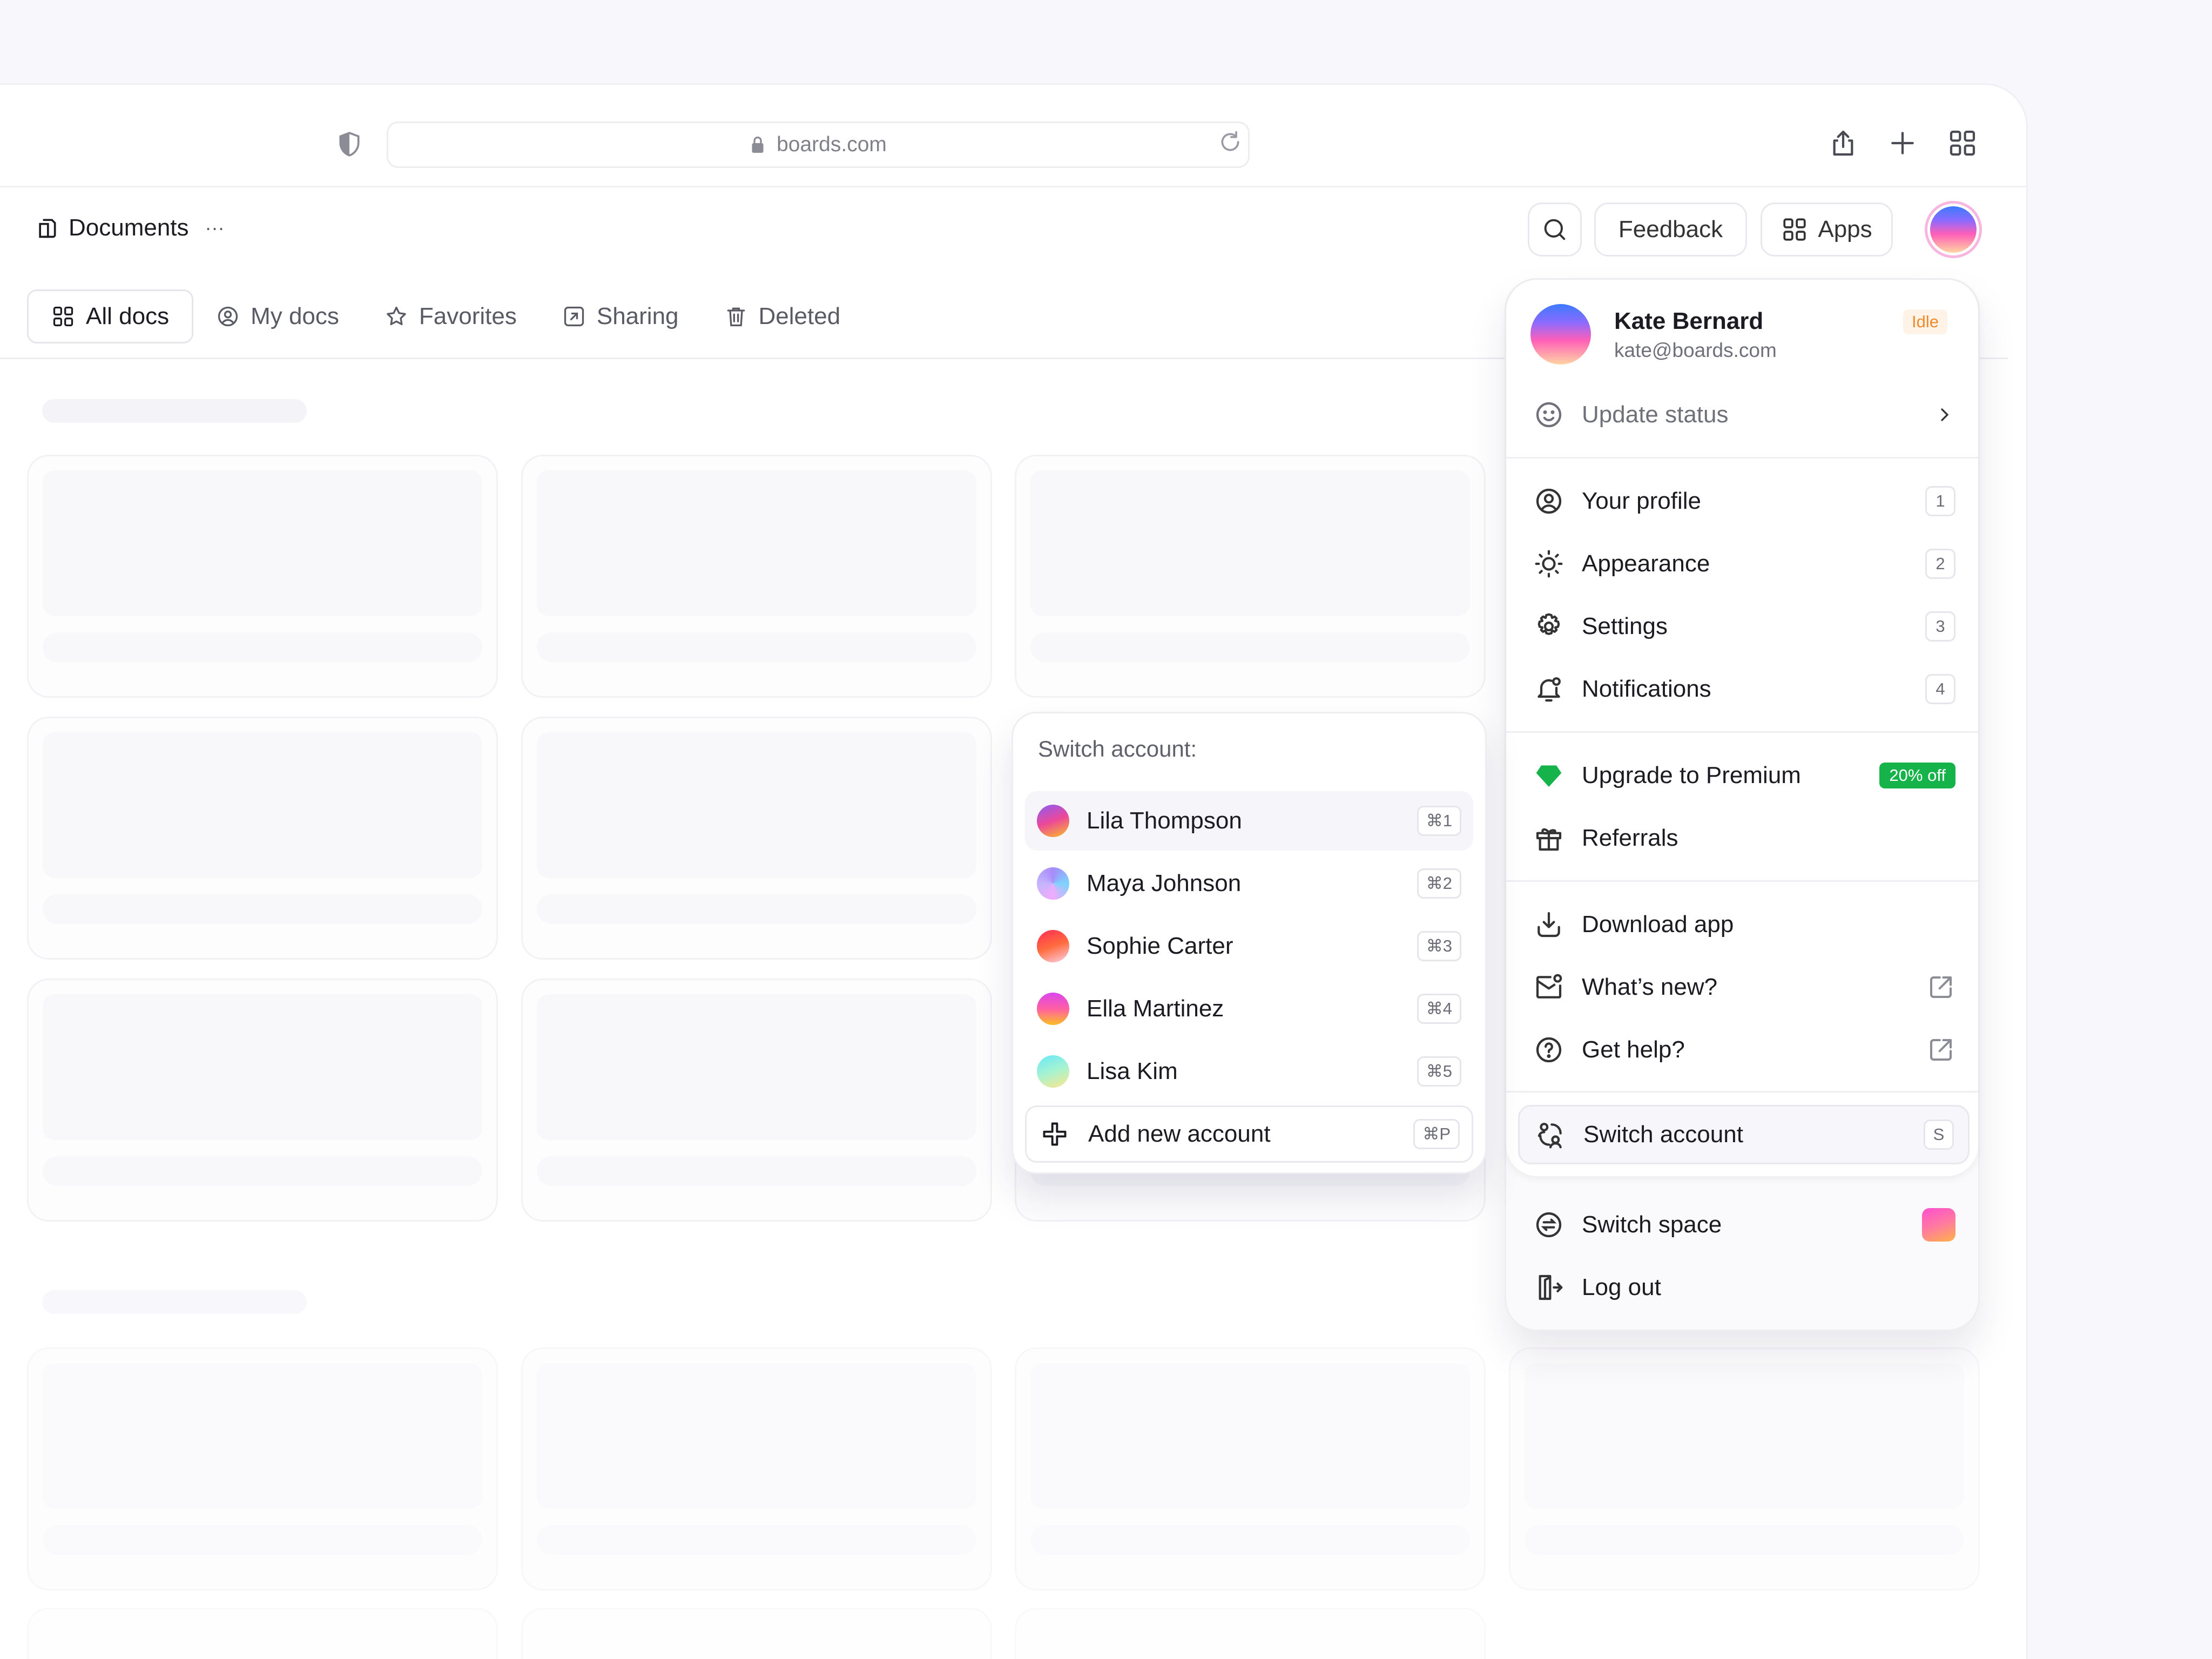 The image size is (2212, 1659). Describe the element at coordinates (1630, 838) in the screenshot. I see `menu-item-label: Referrals` at that location.